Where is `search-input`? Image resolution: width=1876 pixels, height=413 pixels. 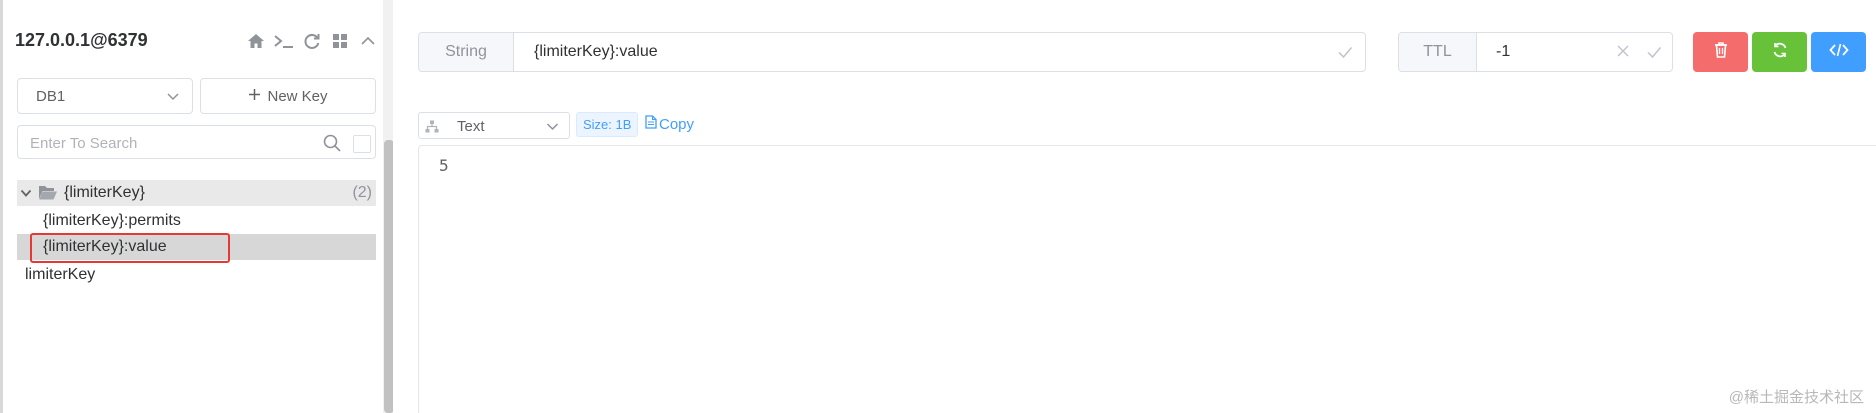
search-input is located at coordinates (165, 143).